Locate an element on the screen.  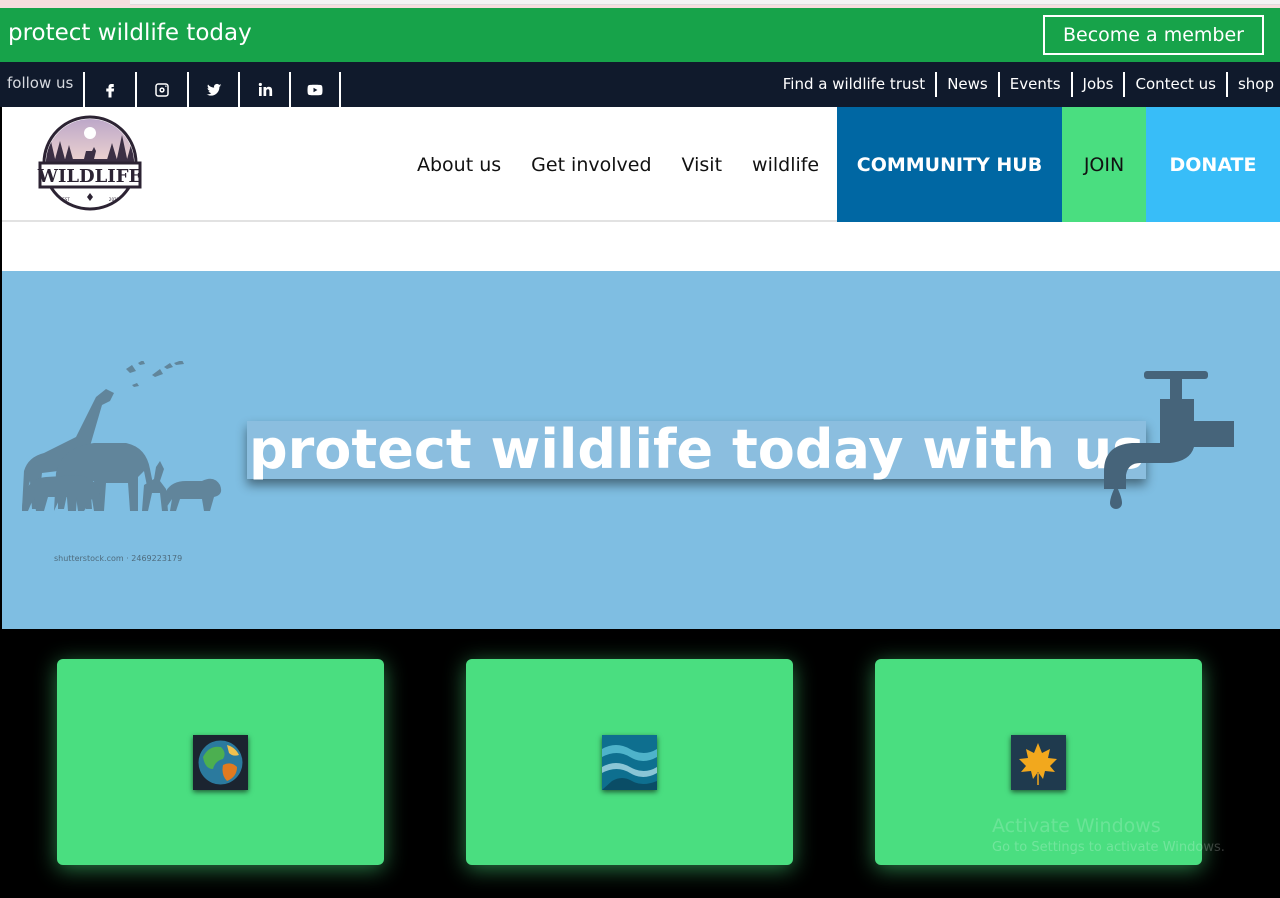
linkedin-link is located at coordinates (264, 89).